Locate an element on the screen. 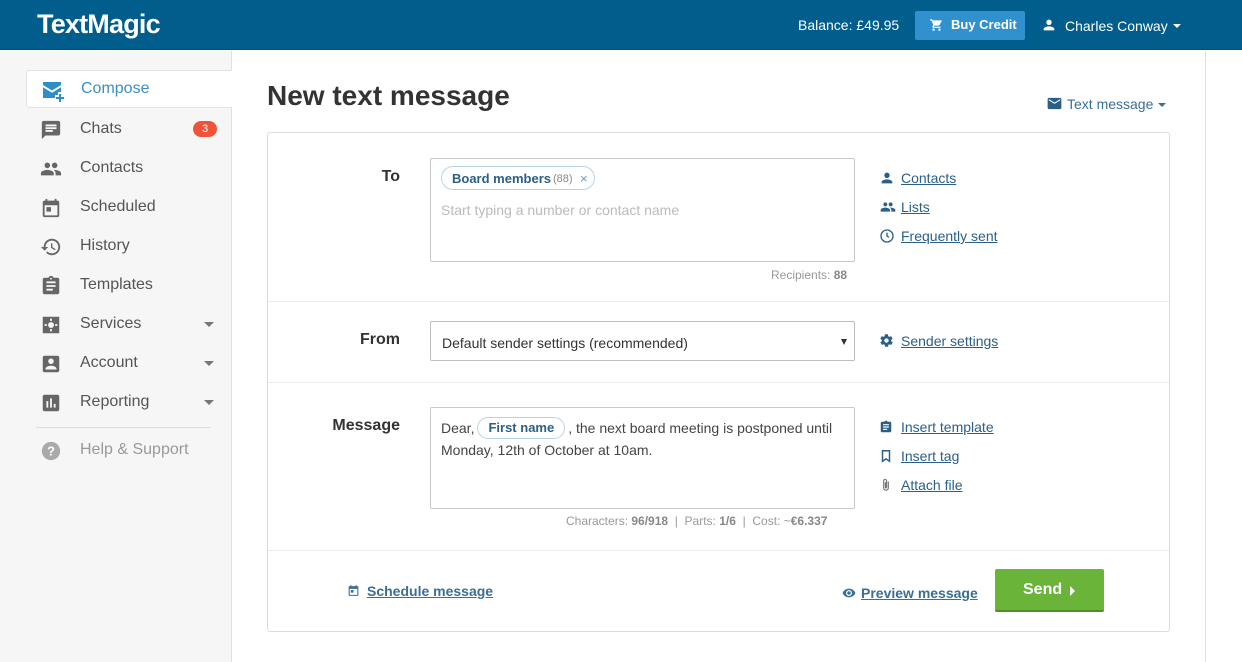 Image resolution: width=1242 pixels, height=662 pixels. sidebar-item-label: Help & Support is located at coordinates (134, 449).